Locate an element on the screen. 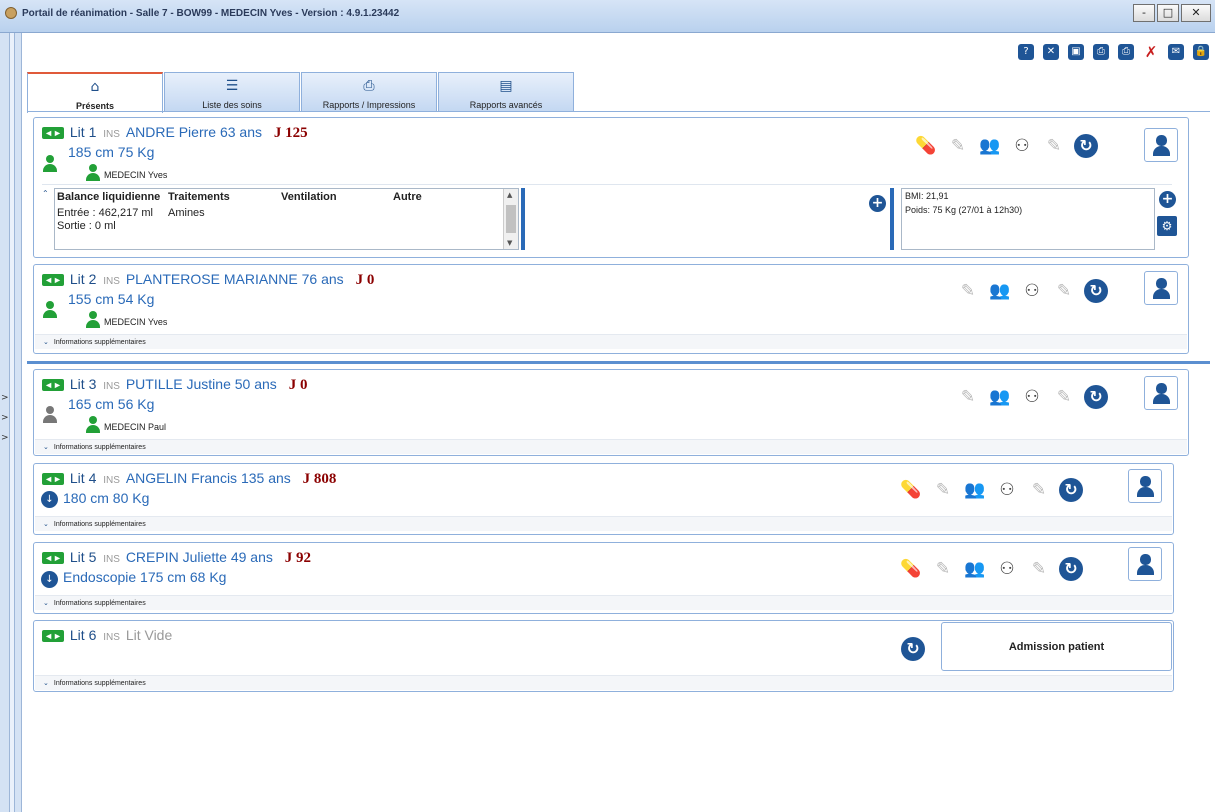 The width and height of the screenshot is (1215, 812). add-weight-icon: + is located at coordinates (1167, 199).